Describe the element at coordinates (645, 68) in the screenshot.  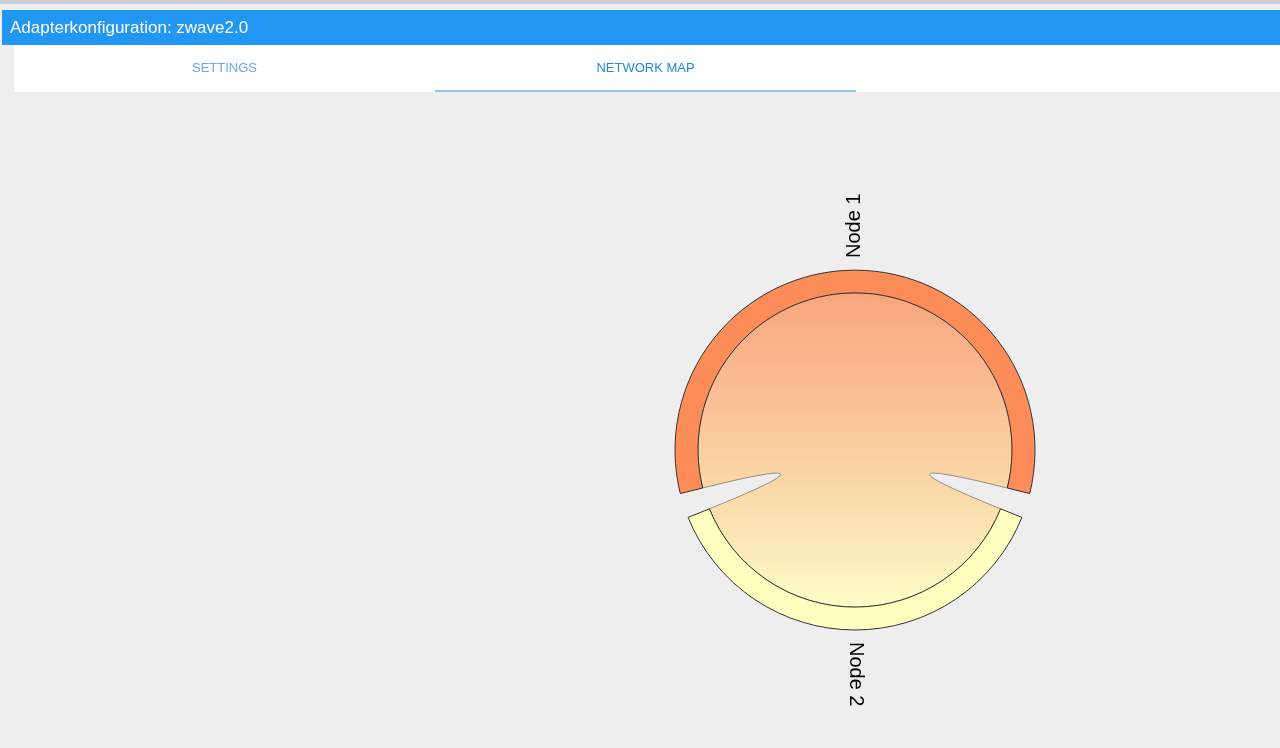
I see `tab: NETWORK MAP` at that location.